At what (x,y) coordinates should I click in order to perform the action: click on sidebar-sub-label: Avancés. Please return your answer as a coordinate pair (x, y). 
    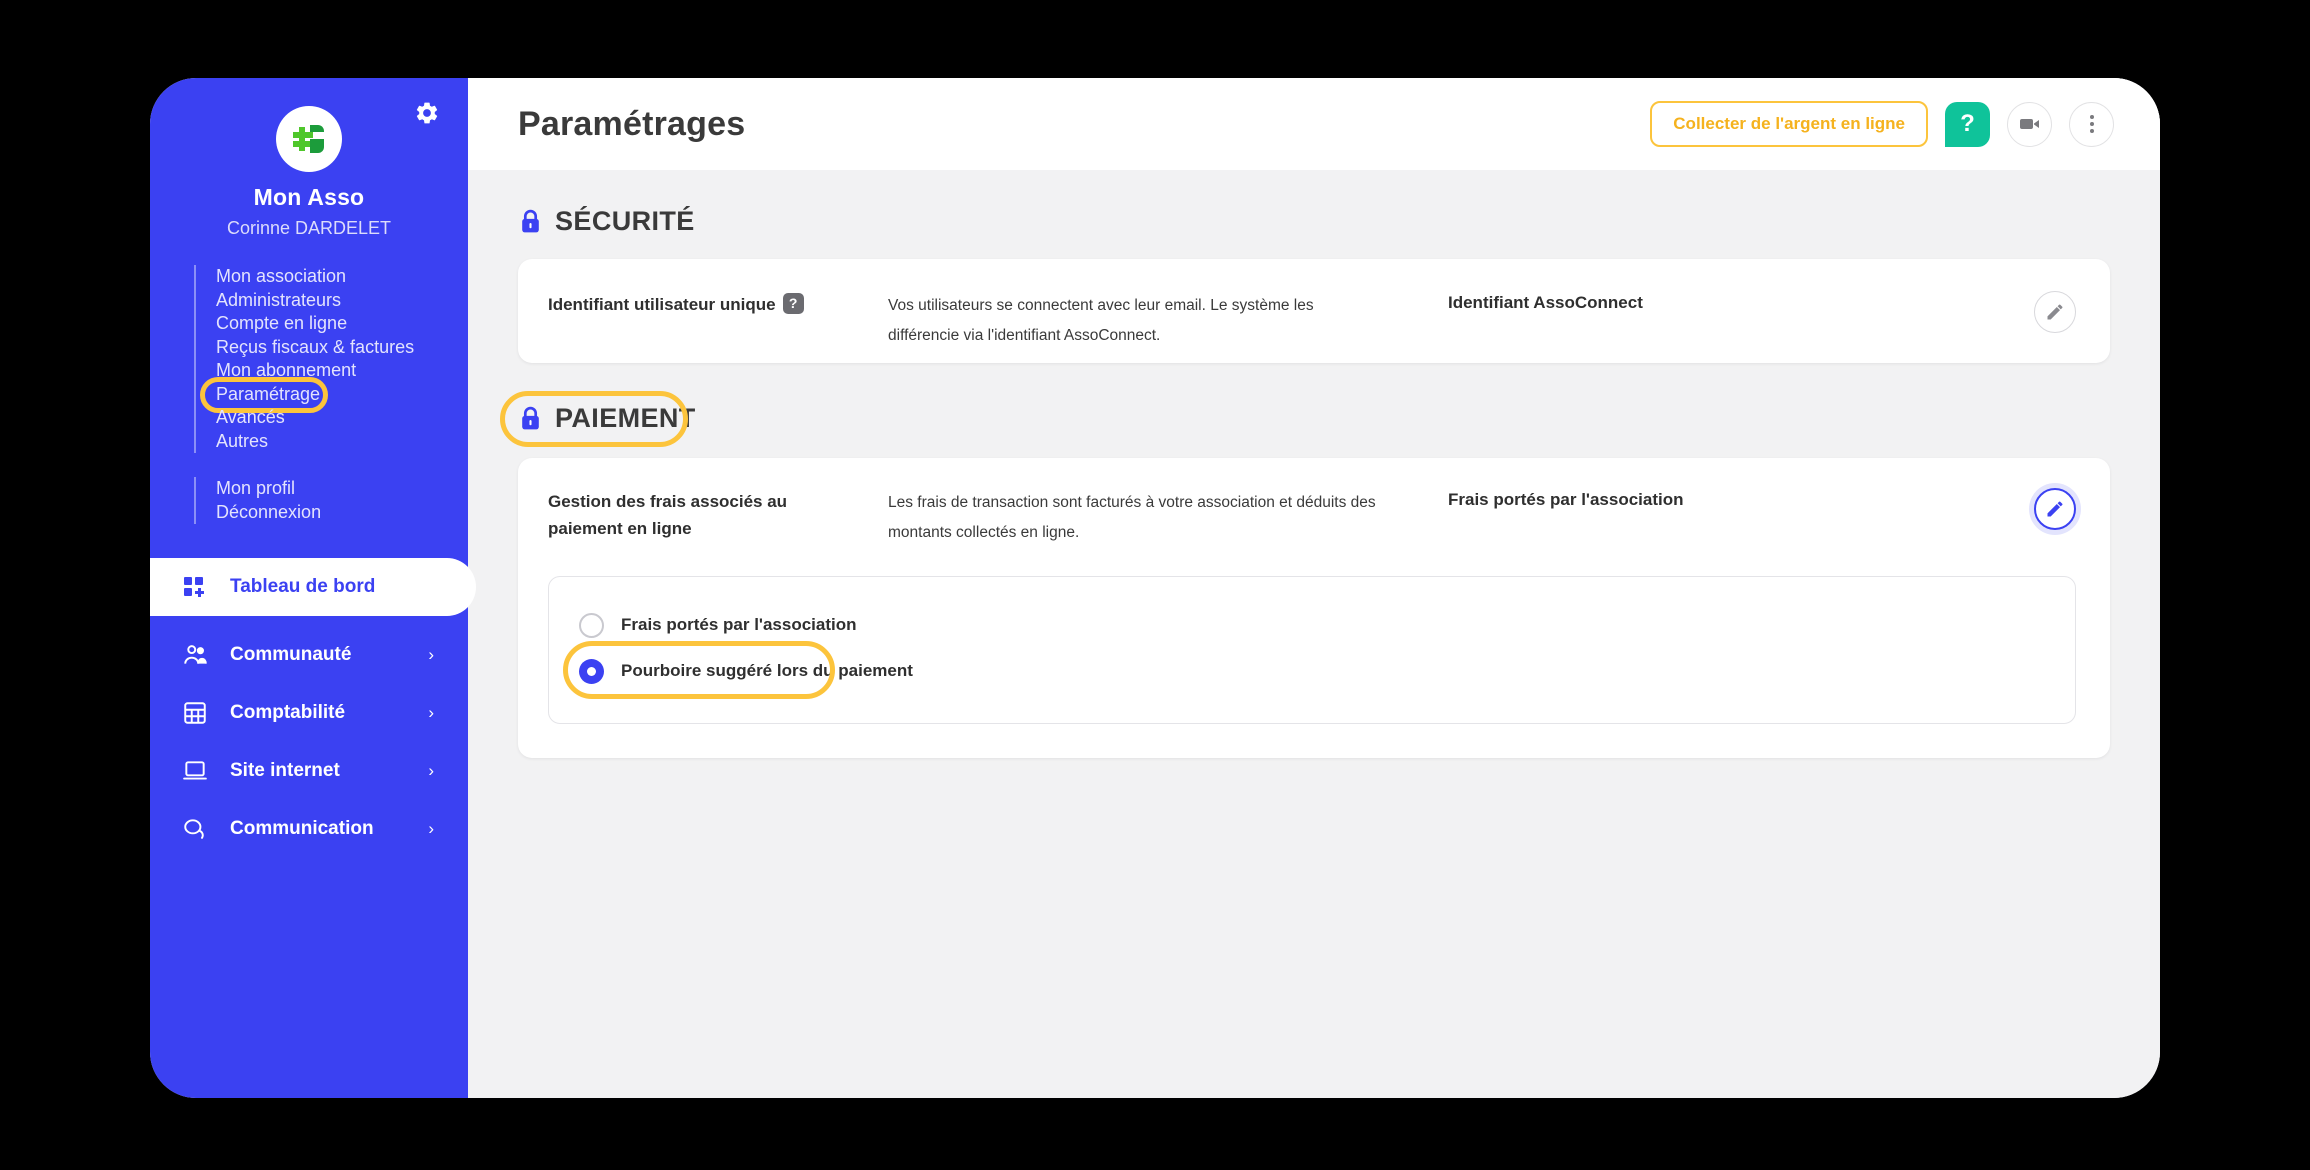
    Looking at the image, I should click on (250, 417).